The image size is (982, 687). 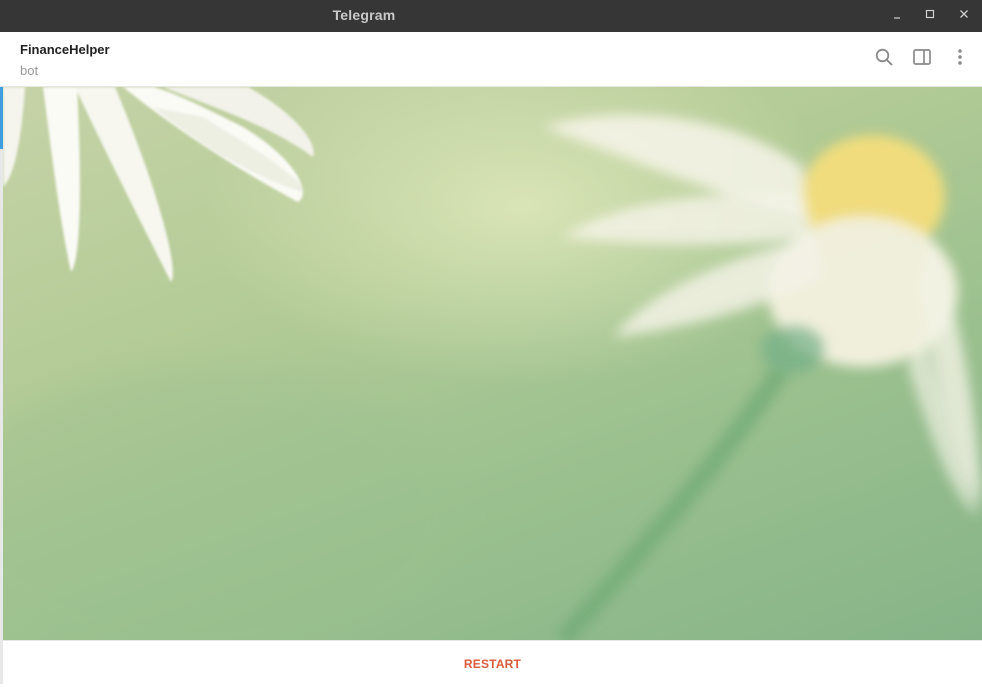 I want to click on restart-button: RESTART, so click(x=492, y=663).